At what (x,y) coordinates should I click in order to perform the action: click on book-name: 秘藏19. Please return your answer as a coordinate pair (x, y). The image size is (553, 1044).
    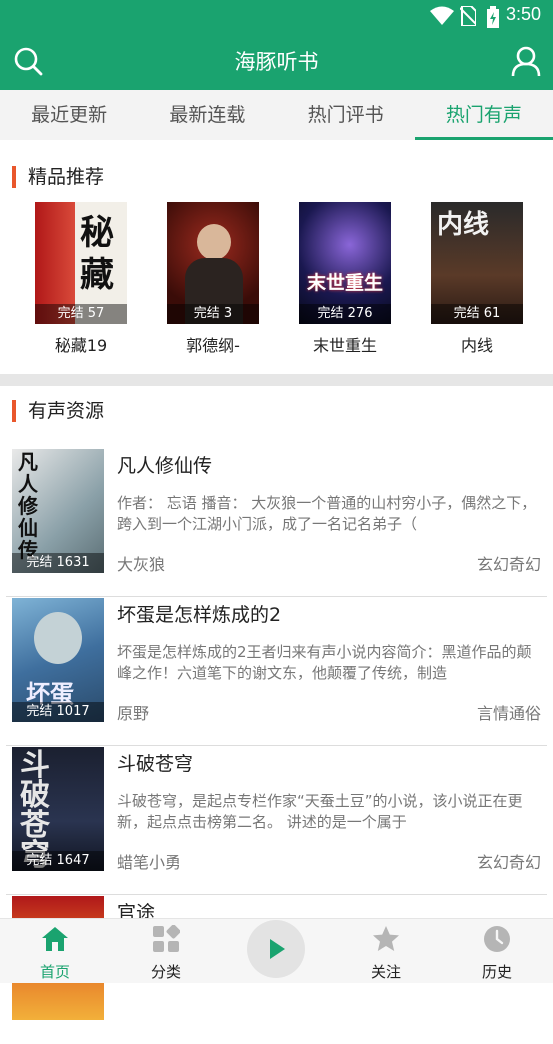
    Looking at the image, I should click on (81, 345).